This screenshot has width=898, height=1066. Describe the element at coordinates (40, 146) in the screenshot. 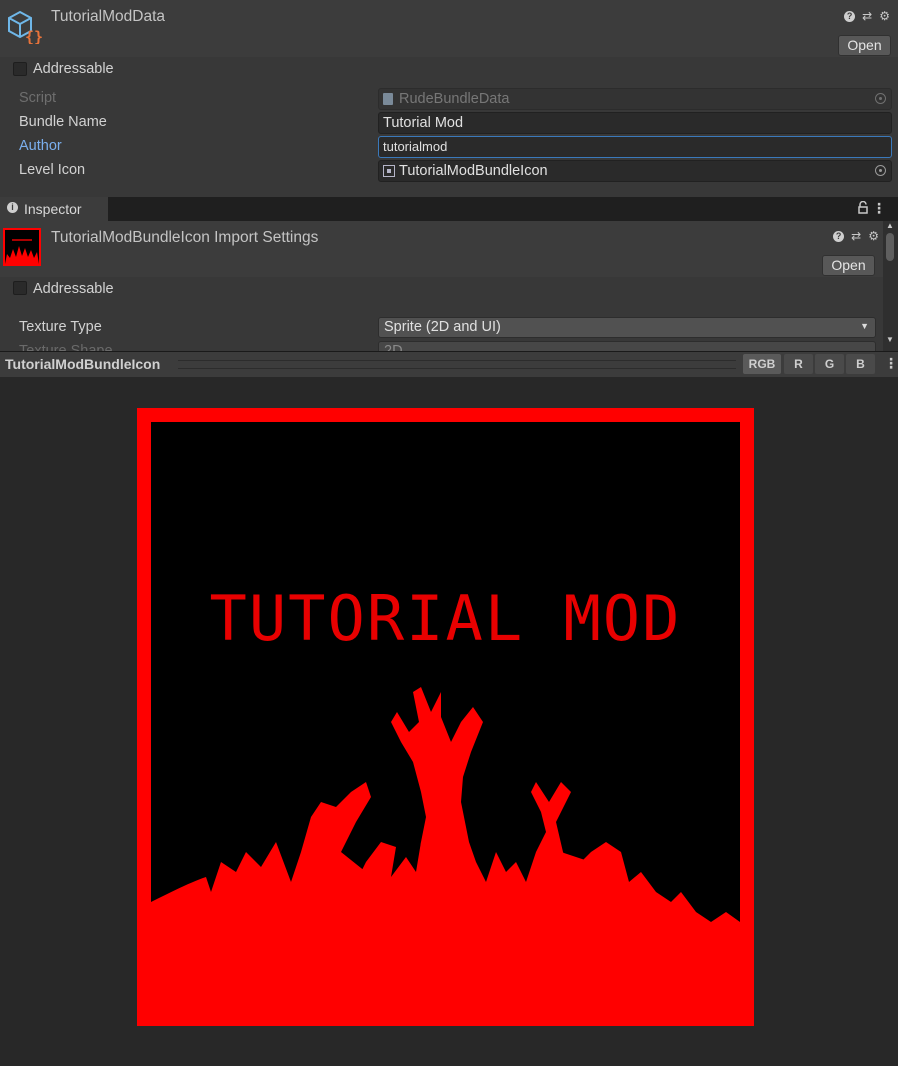

I see `author-label: Author` at that location.